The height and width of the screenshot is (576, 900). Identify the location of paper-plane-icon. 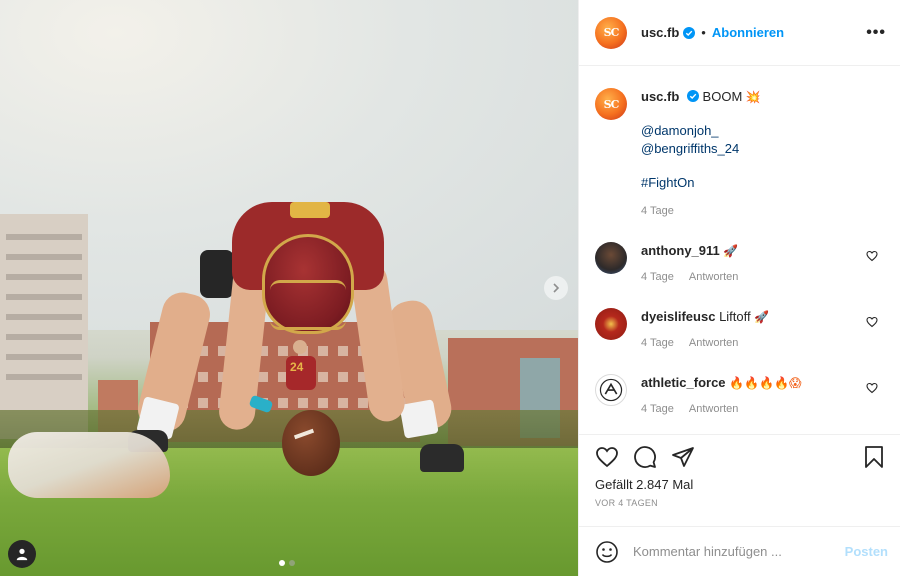
(683, 457).